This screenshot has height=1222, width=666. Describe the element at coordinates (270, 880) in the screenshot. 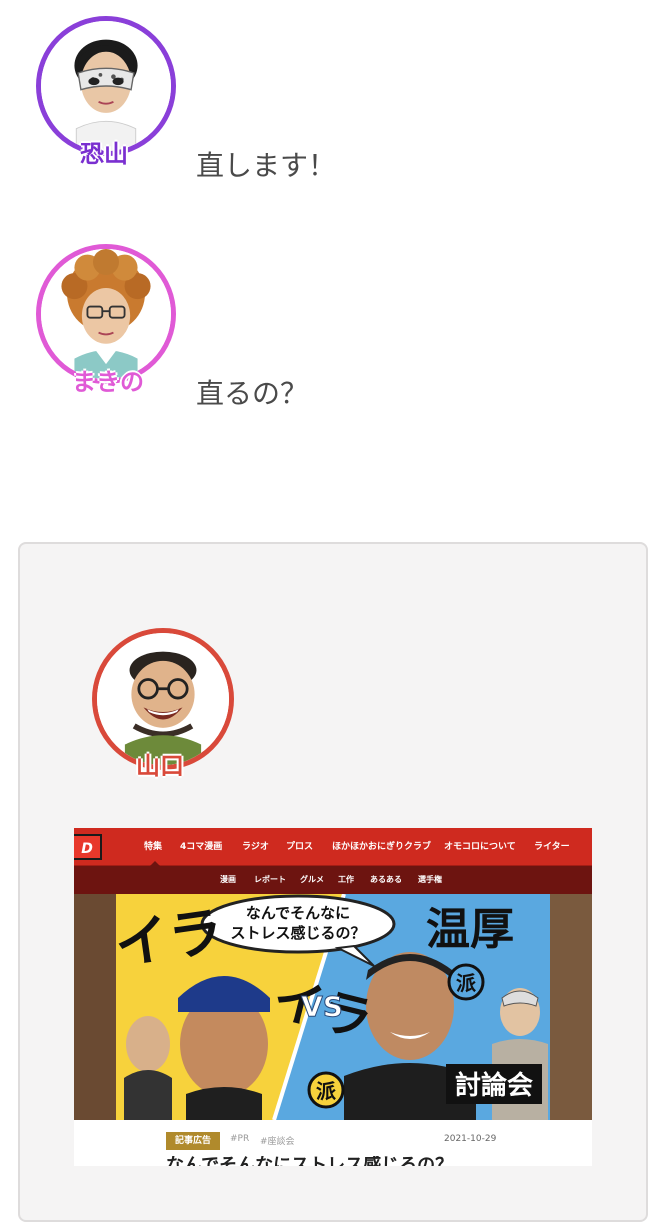

I see `subnav-item-report: レポート` at that location.